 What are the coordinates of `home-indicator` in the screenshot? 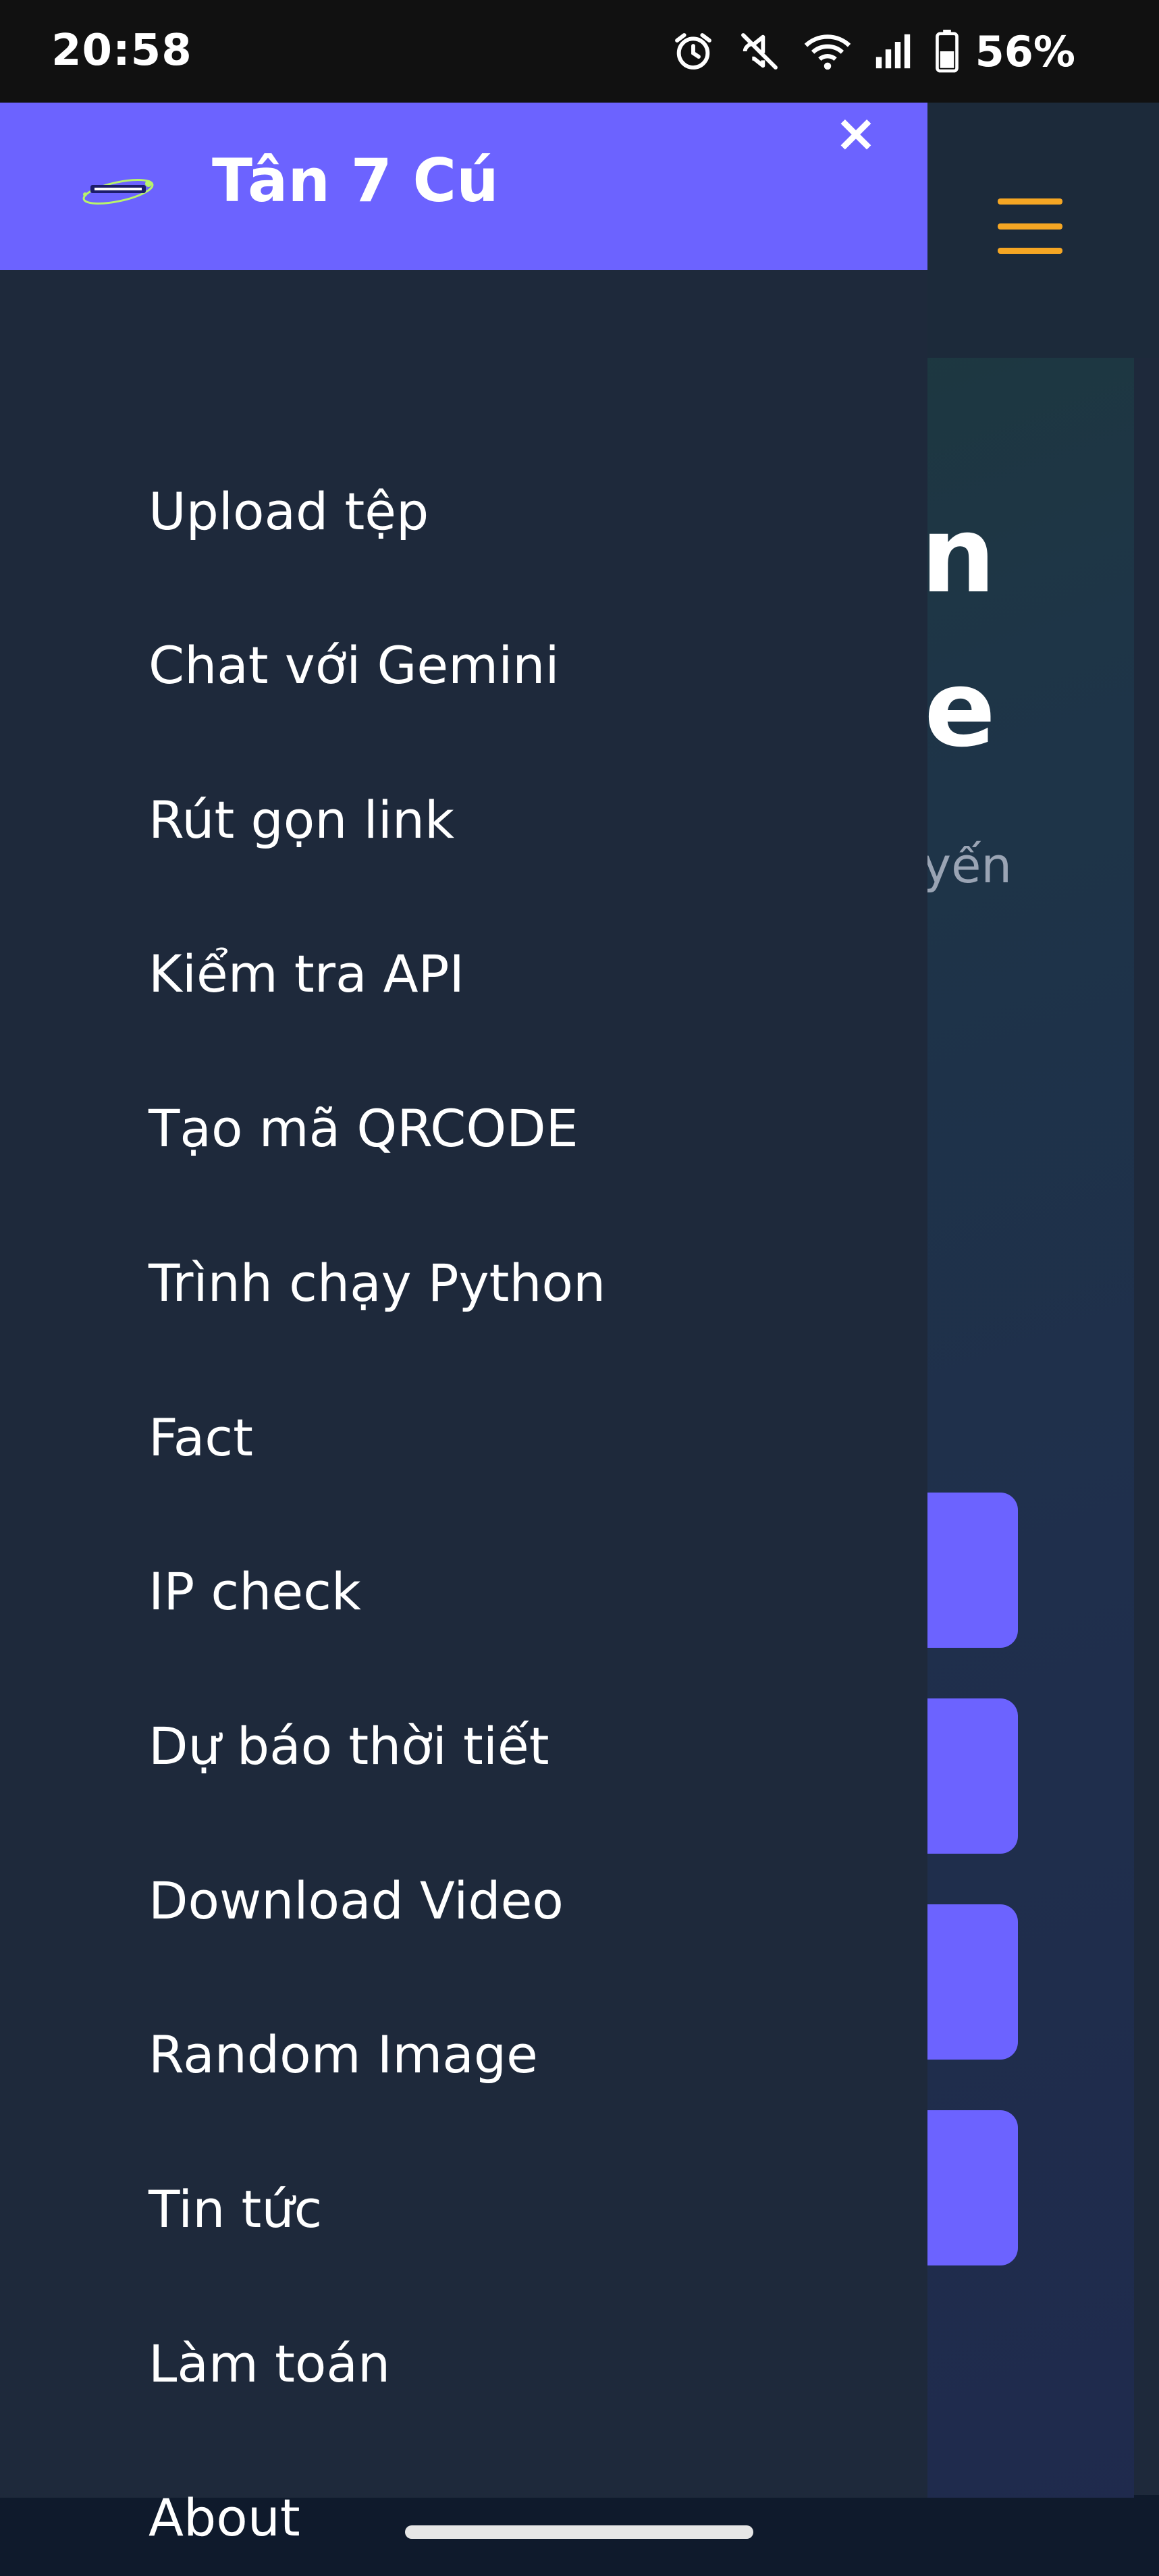 It's located at (579, 2532).